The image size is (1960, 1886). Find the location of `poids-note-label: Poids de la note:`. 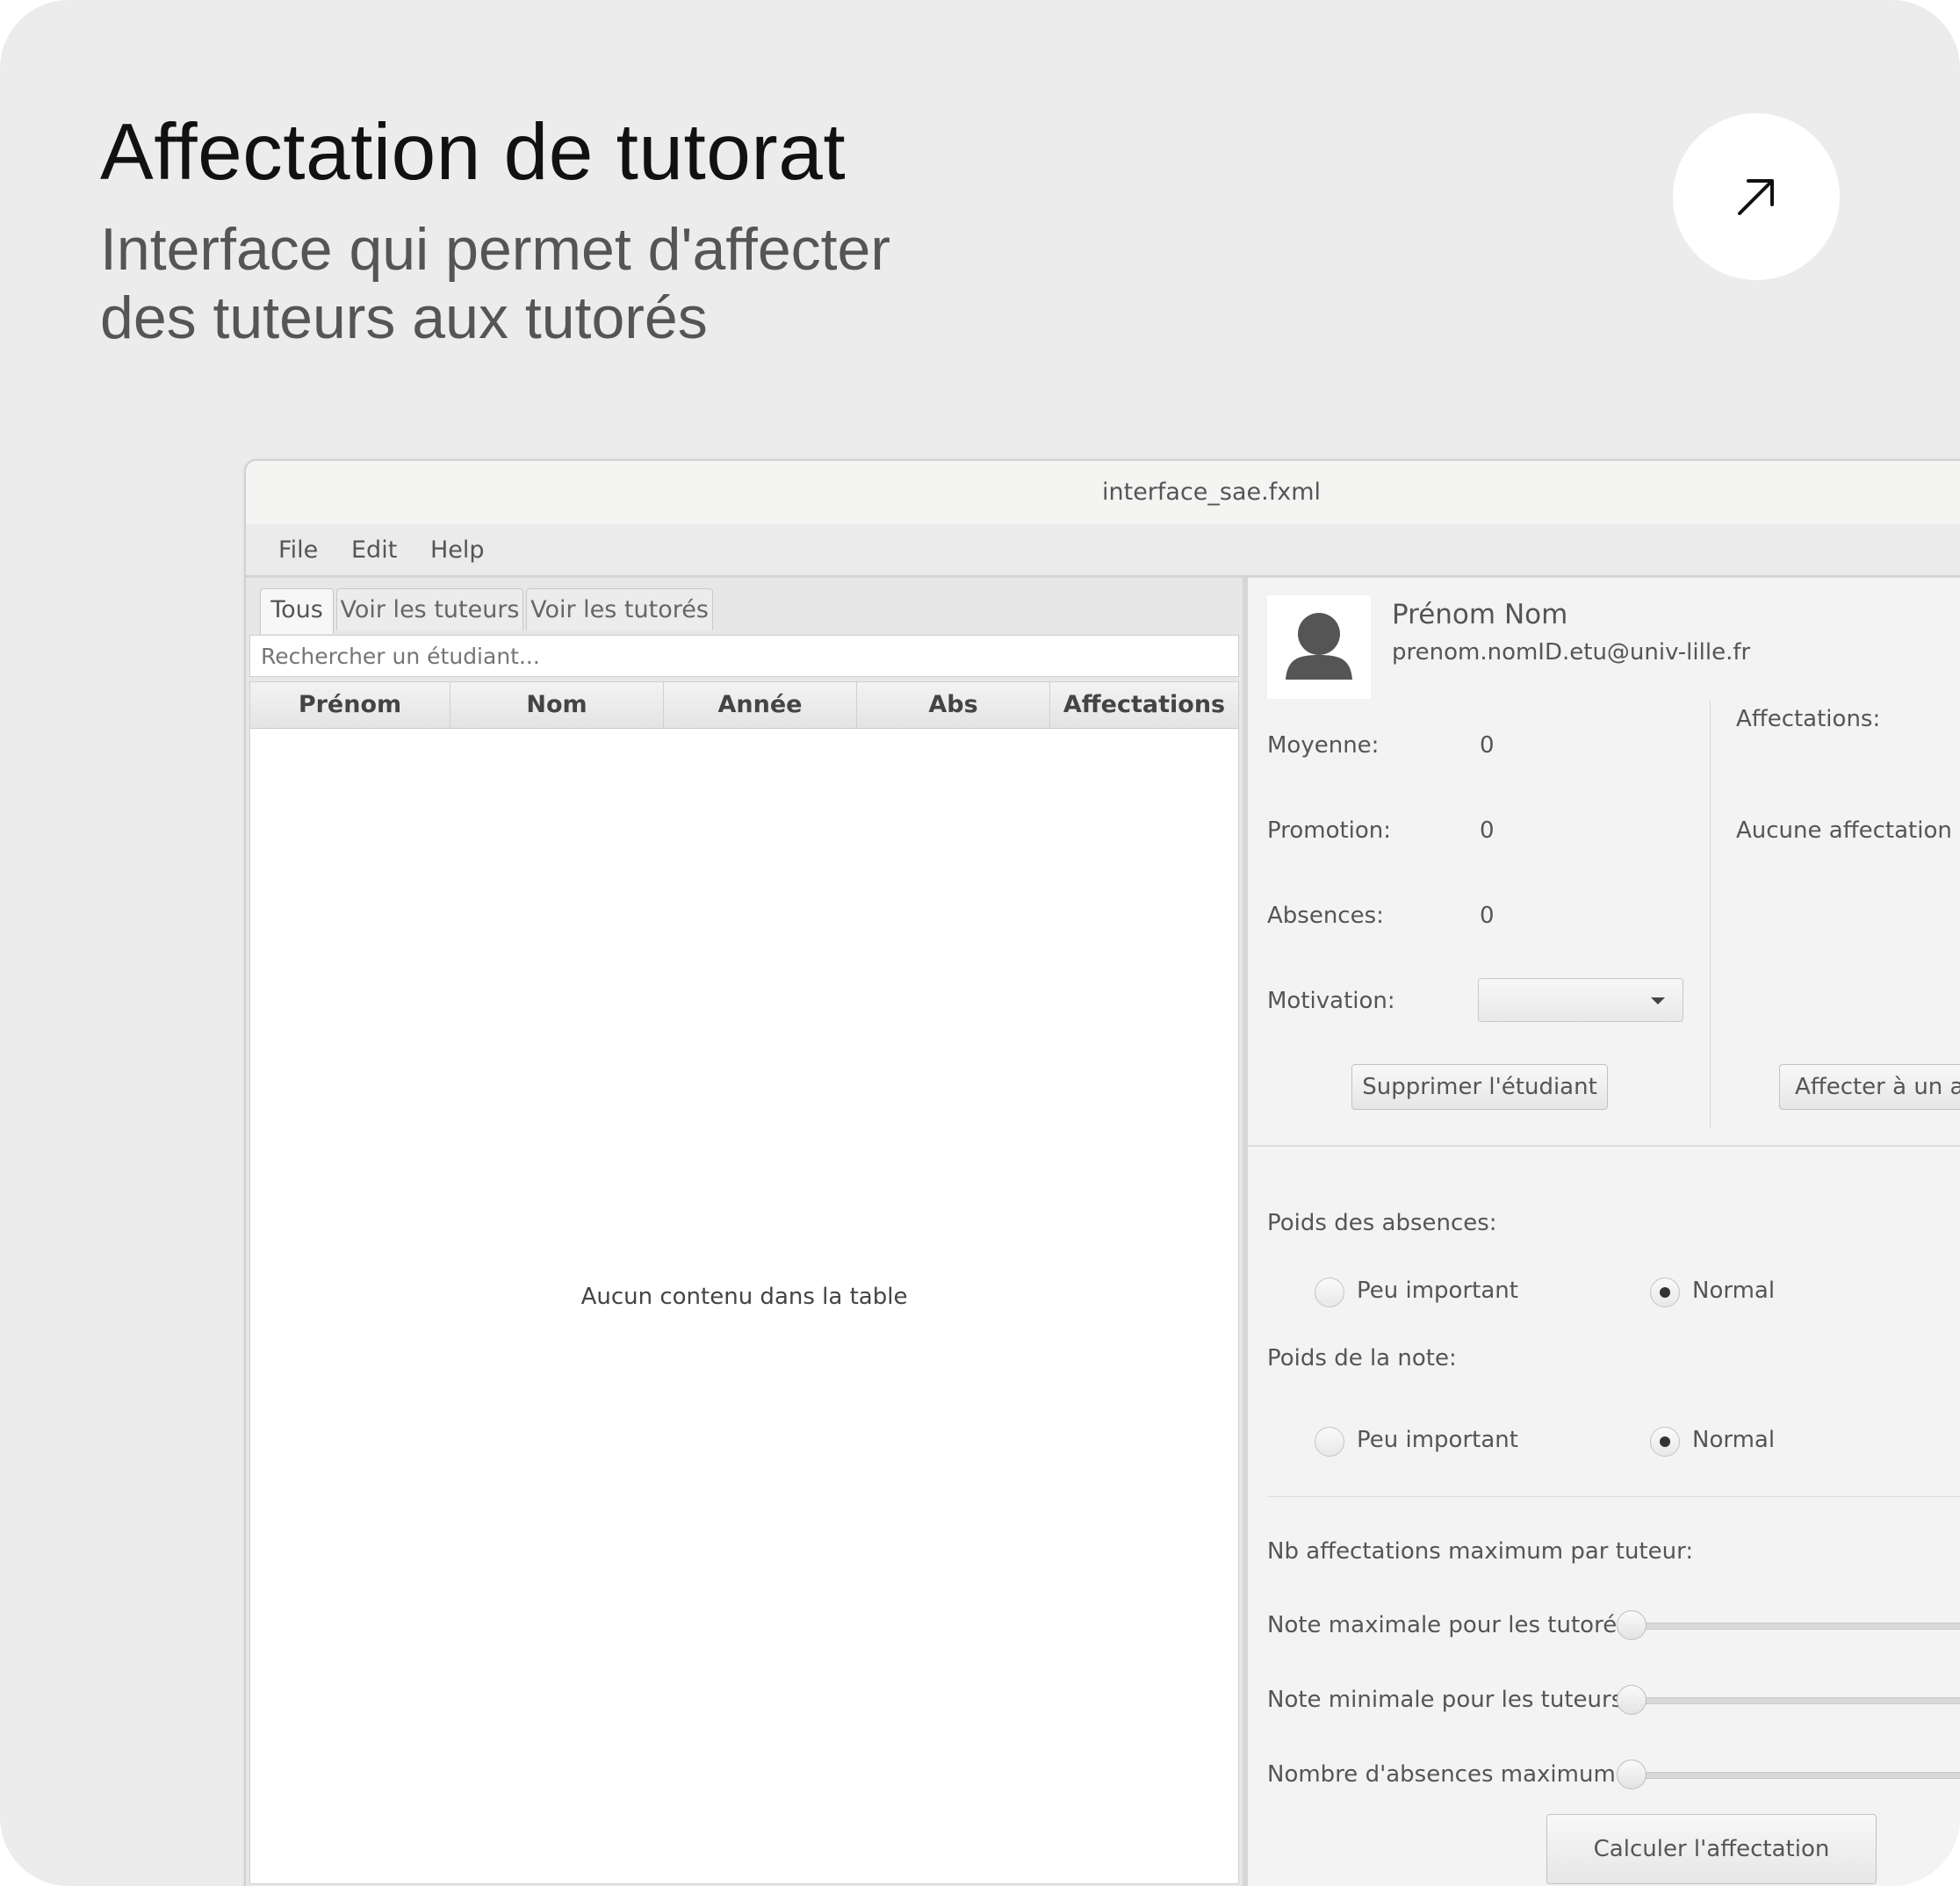

poids-note-label: Poids de la note: is located at coordinates (1362, 1358).